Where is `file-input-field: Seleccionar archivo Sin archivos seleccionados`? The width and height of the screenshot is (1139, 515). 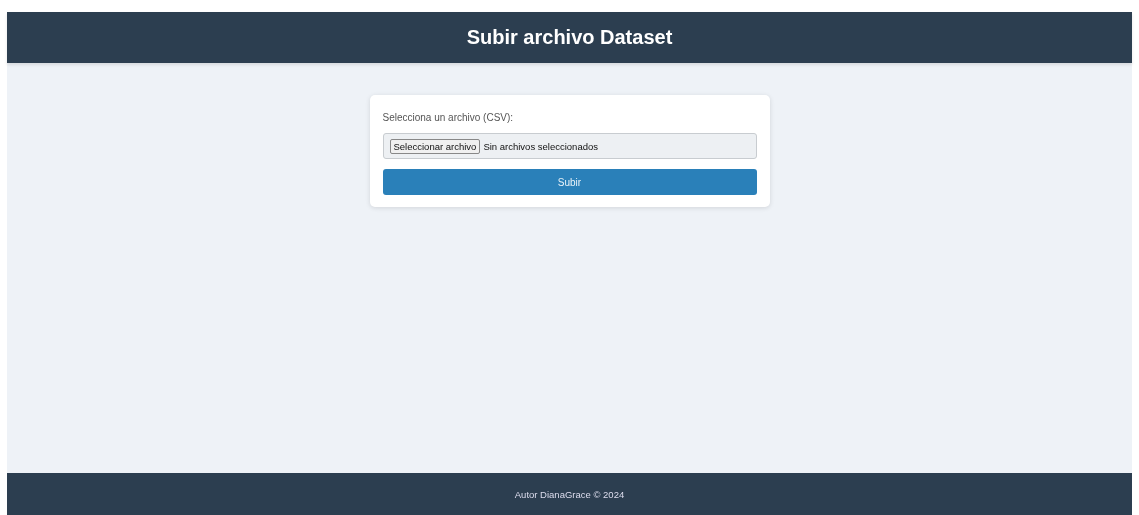 file-input-field: Seleccionar archivo Sin archivos seleccionados is located at coordinates (569, 146).